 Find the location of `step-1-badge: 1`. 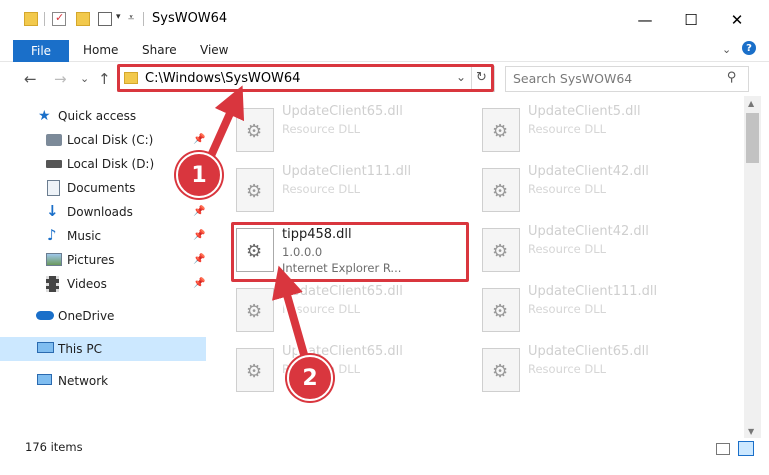

step-1-badge: 1 is located at coordinates (199, 175).